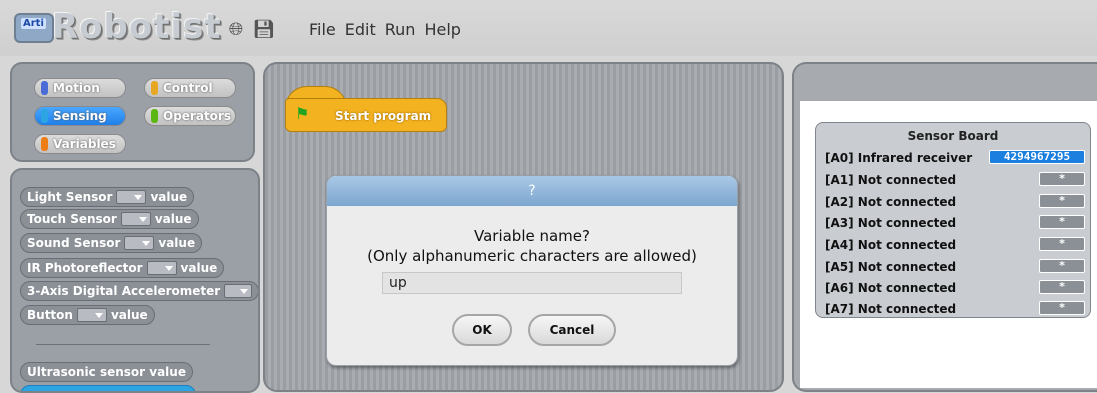 This screenshot has height=393, width=1097. I want to click on sensor-label: [A2] Not connected, so click(891, 202).